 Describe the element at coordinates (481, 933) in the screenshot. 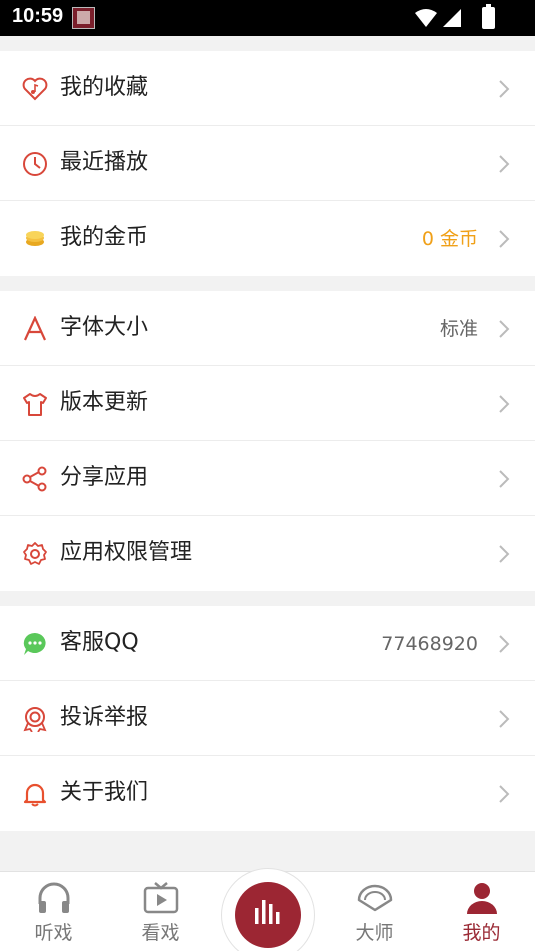

I see `tab-label: 我的` at that location.